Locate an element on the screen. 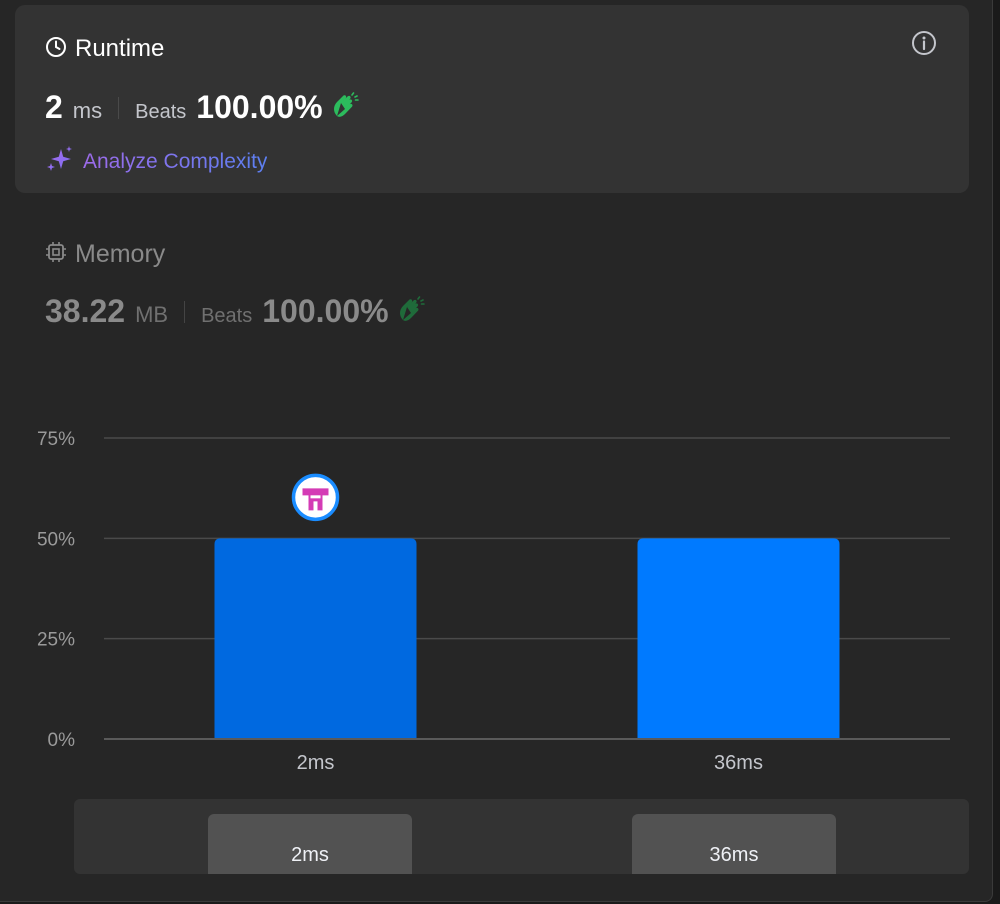  analyze-complexity-link: Analyze Complexity is located at coordinates (156, 161).